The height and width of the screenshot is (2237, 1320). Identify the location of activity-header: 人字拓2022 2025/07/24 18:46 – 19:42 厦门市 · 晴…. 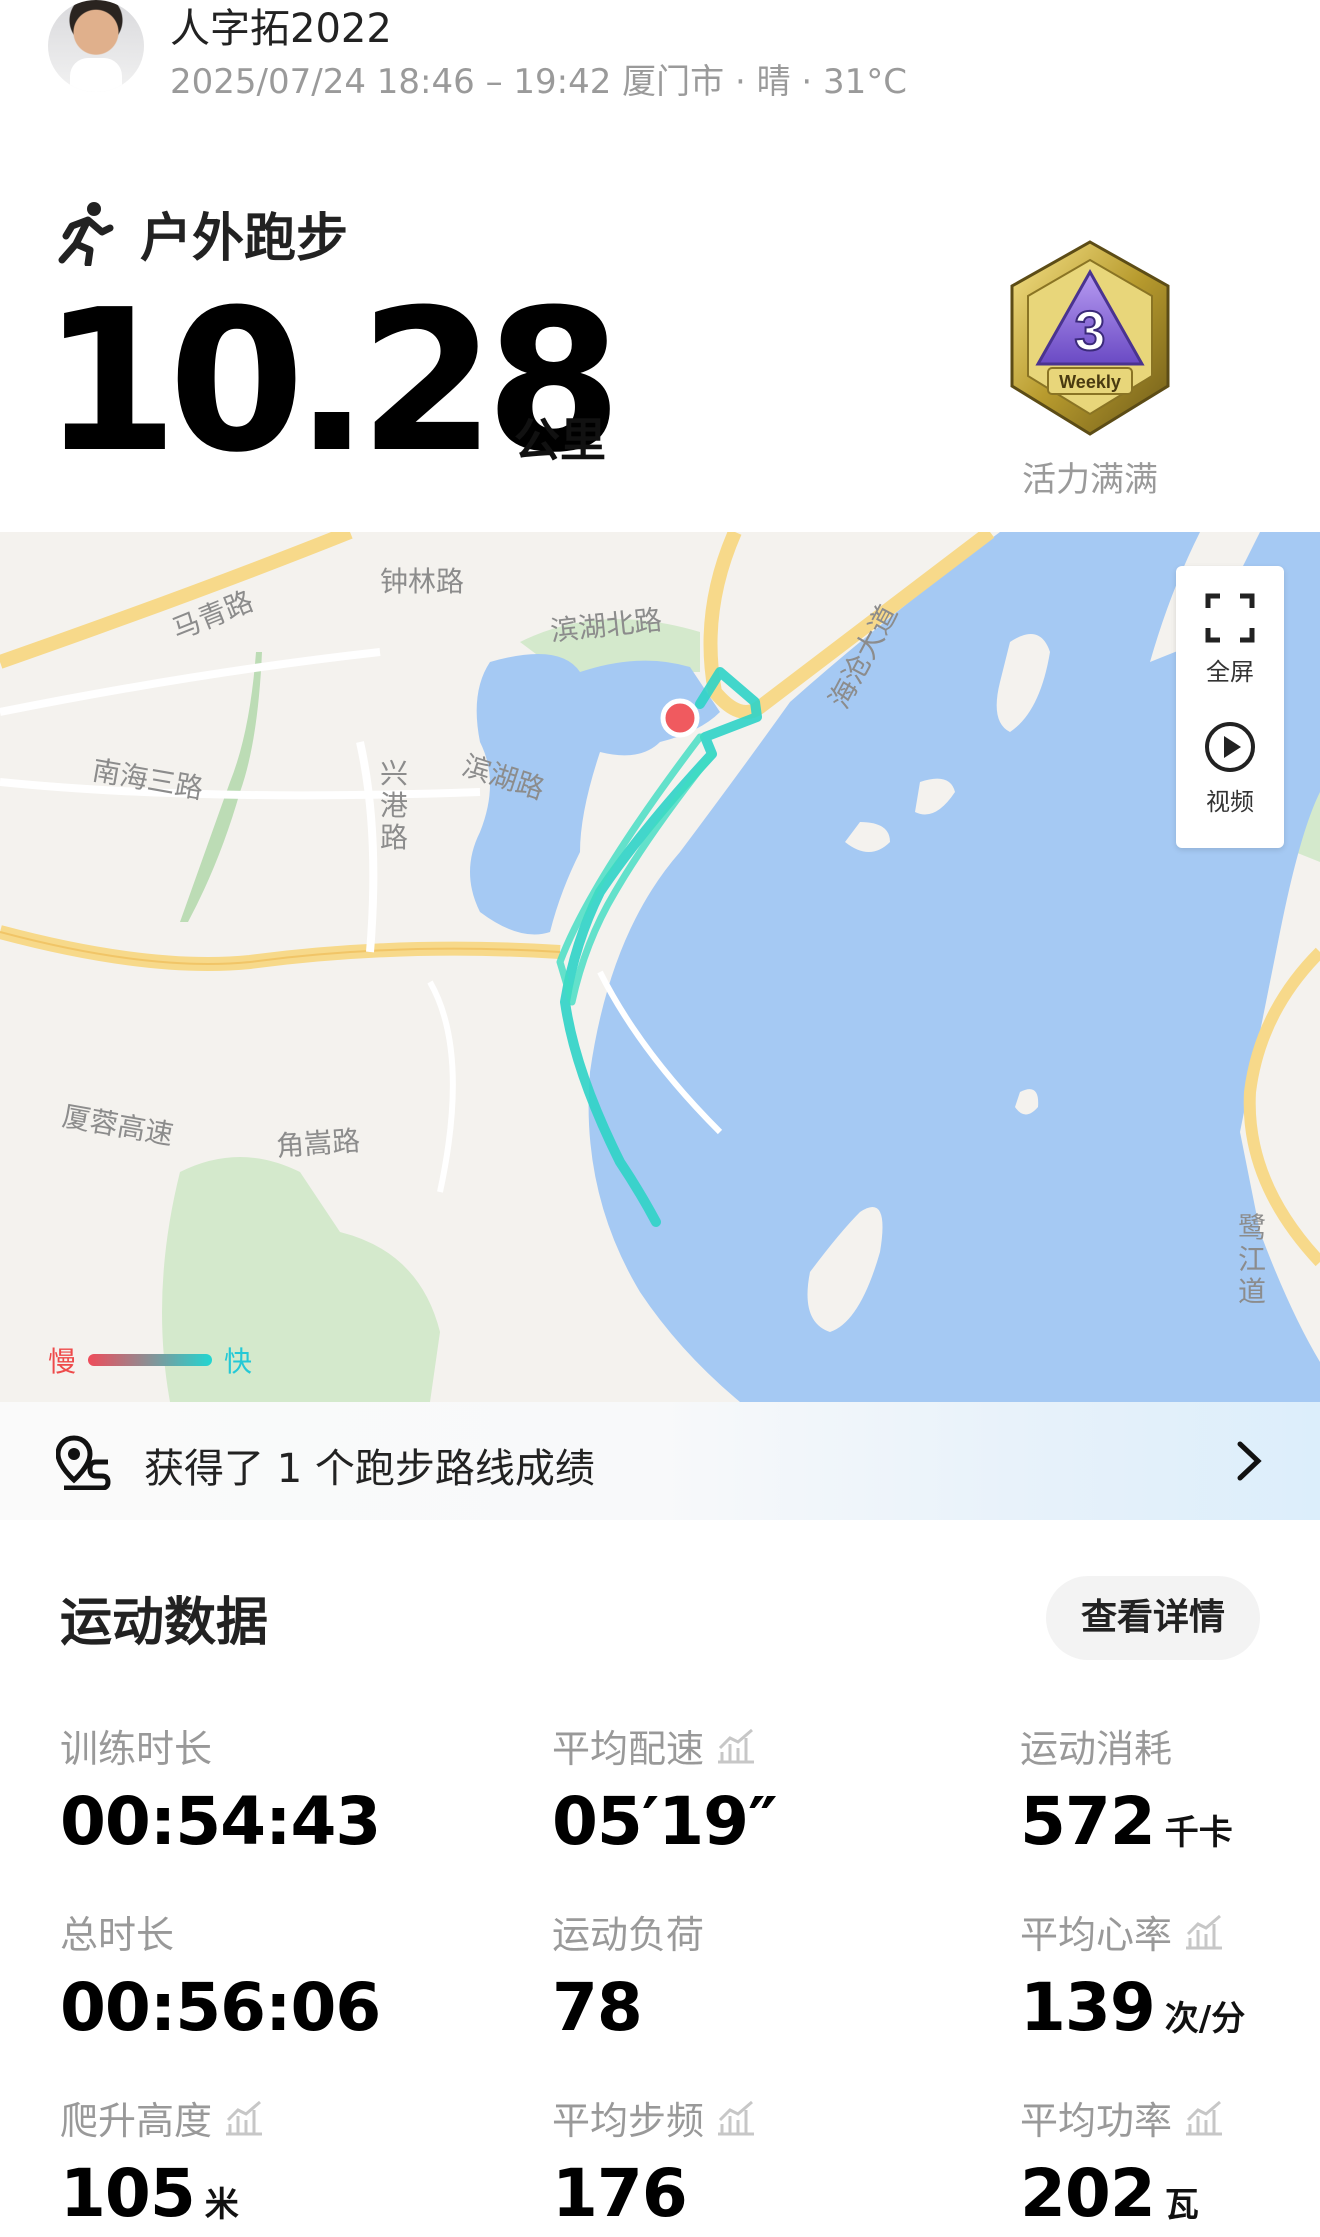
(660, 65).